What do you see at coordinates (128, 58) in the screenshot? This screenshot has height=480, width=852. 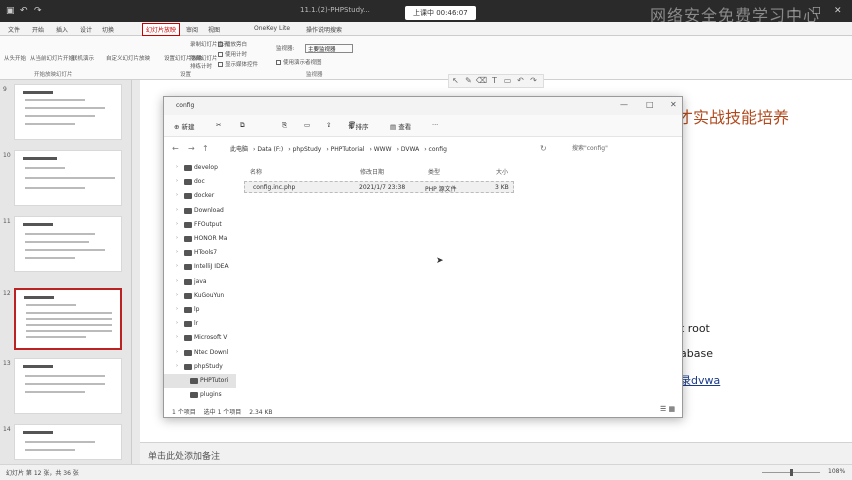 I see `custom-show-button: 自定义幻灯片放映` at bounding box center [128, 58].